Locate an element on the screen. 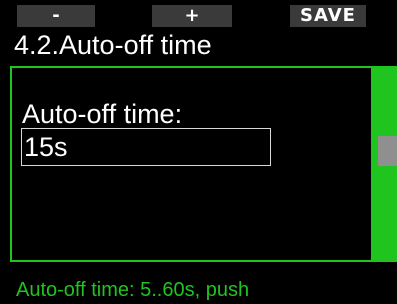 This screenshot has width=397, height=304. increase-button: + is located at coordinates (192, 16).